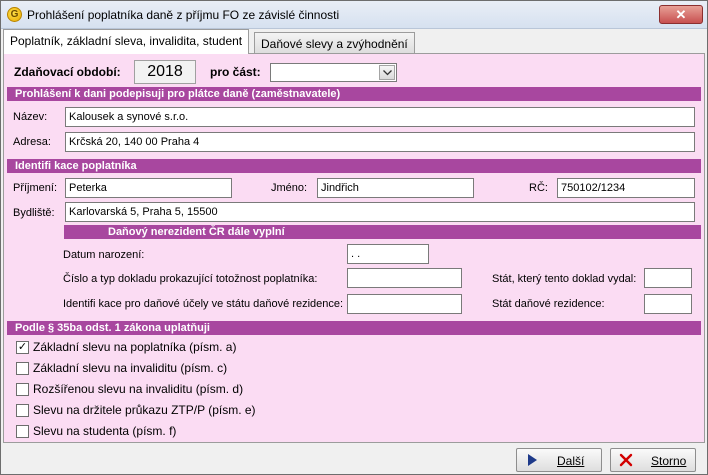 The height and width of the screenshot is (475, 708). I want to click on check-basic-invalidity: Základní slevu na invaliditu (písm. c), so click(121, 369).